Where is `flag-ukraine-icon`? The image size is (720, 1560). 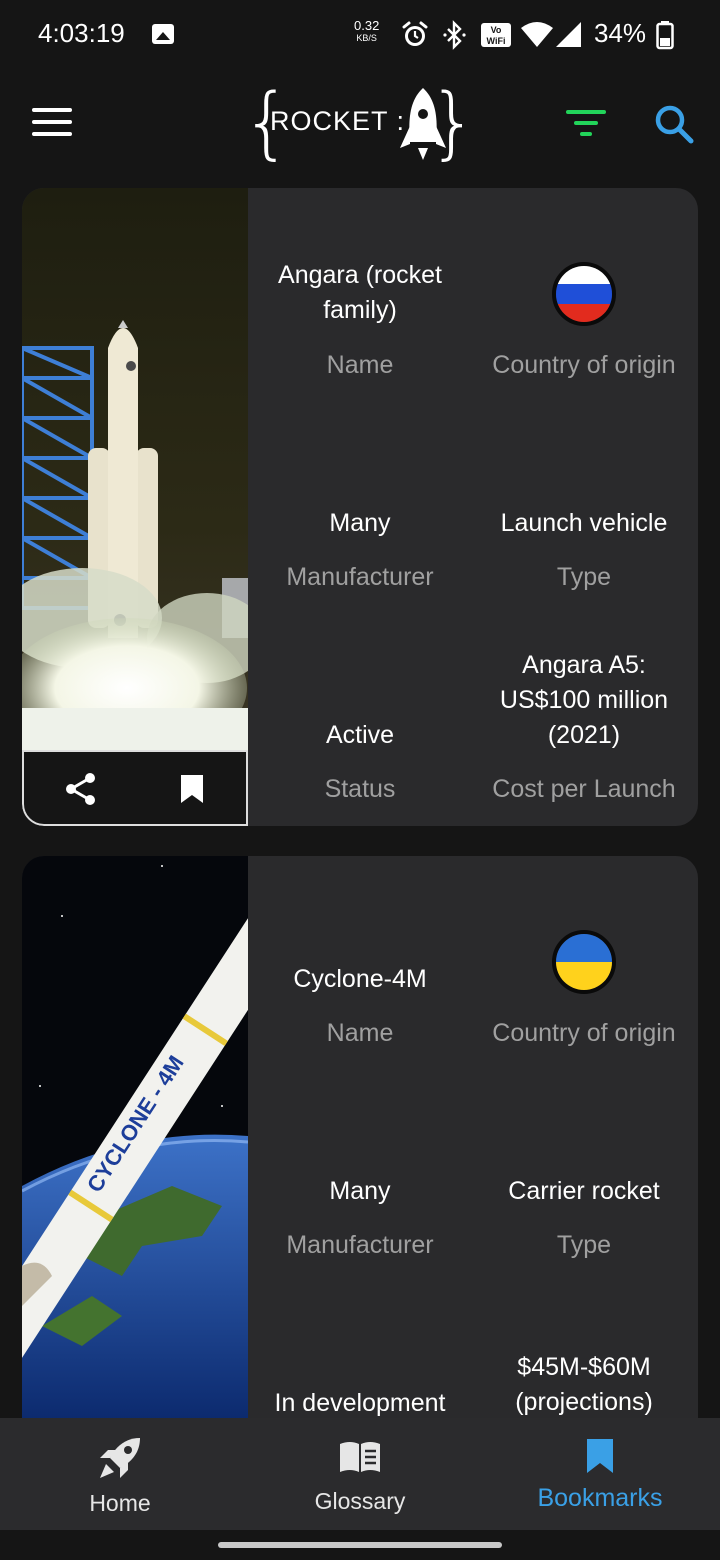
flag-ukraine-icon is located at coordinates (584, 962).